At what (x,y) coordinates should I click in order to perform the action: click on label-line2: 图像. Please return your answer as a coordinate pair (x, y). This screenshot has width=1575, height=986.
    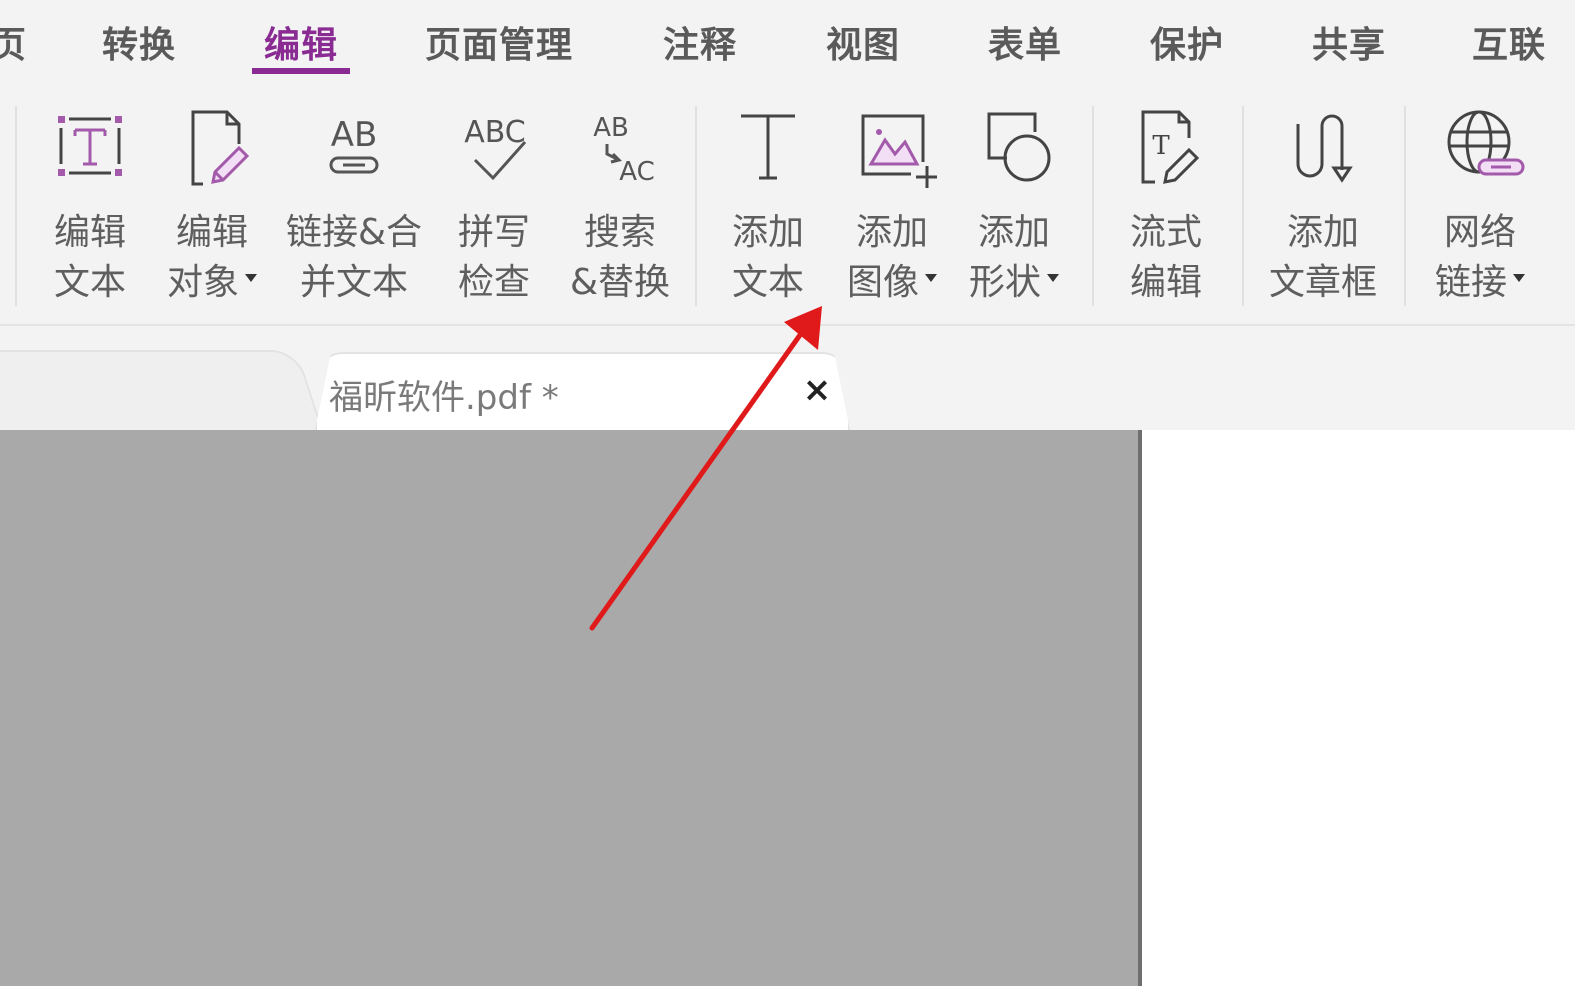
    Looking at the image, I should click on (892, 283).